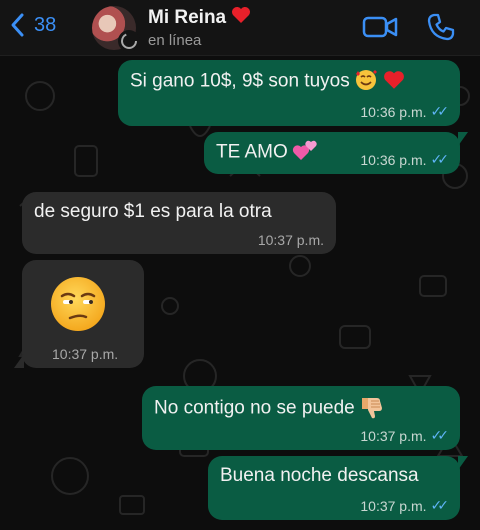 The image size is (480, 530). Describe the element at coordinates (380, 27) in the screenshot. I see `video-camera-icon` at that location.